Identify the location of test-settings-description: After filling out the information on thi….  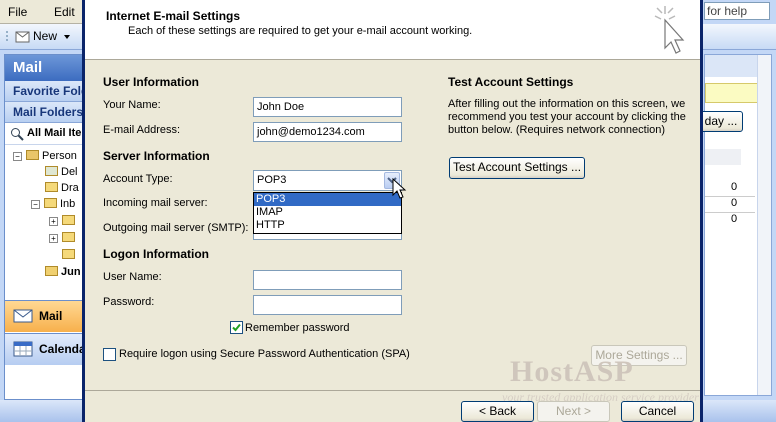
(567, 117).